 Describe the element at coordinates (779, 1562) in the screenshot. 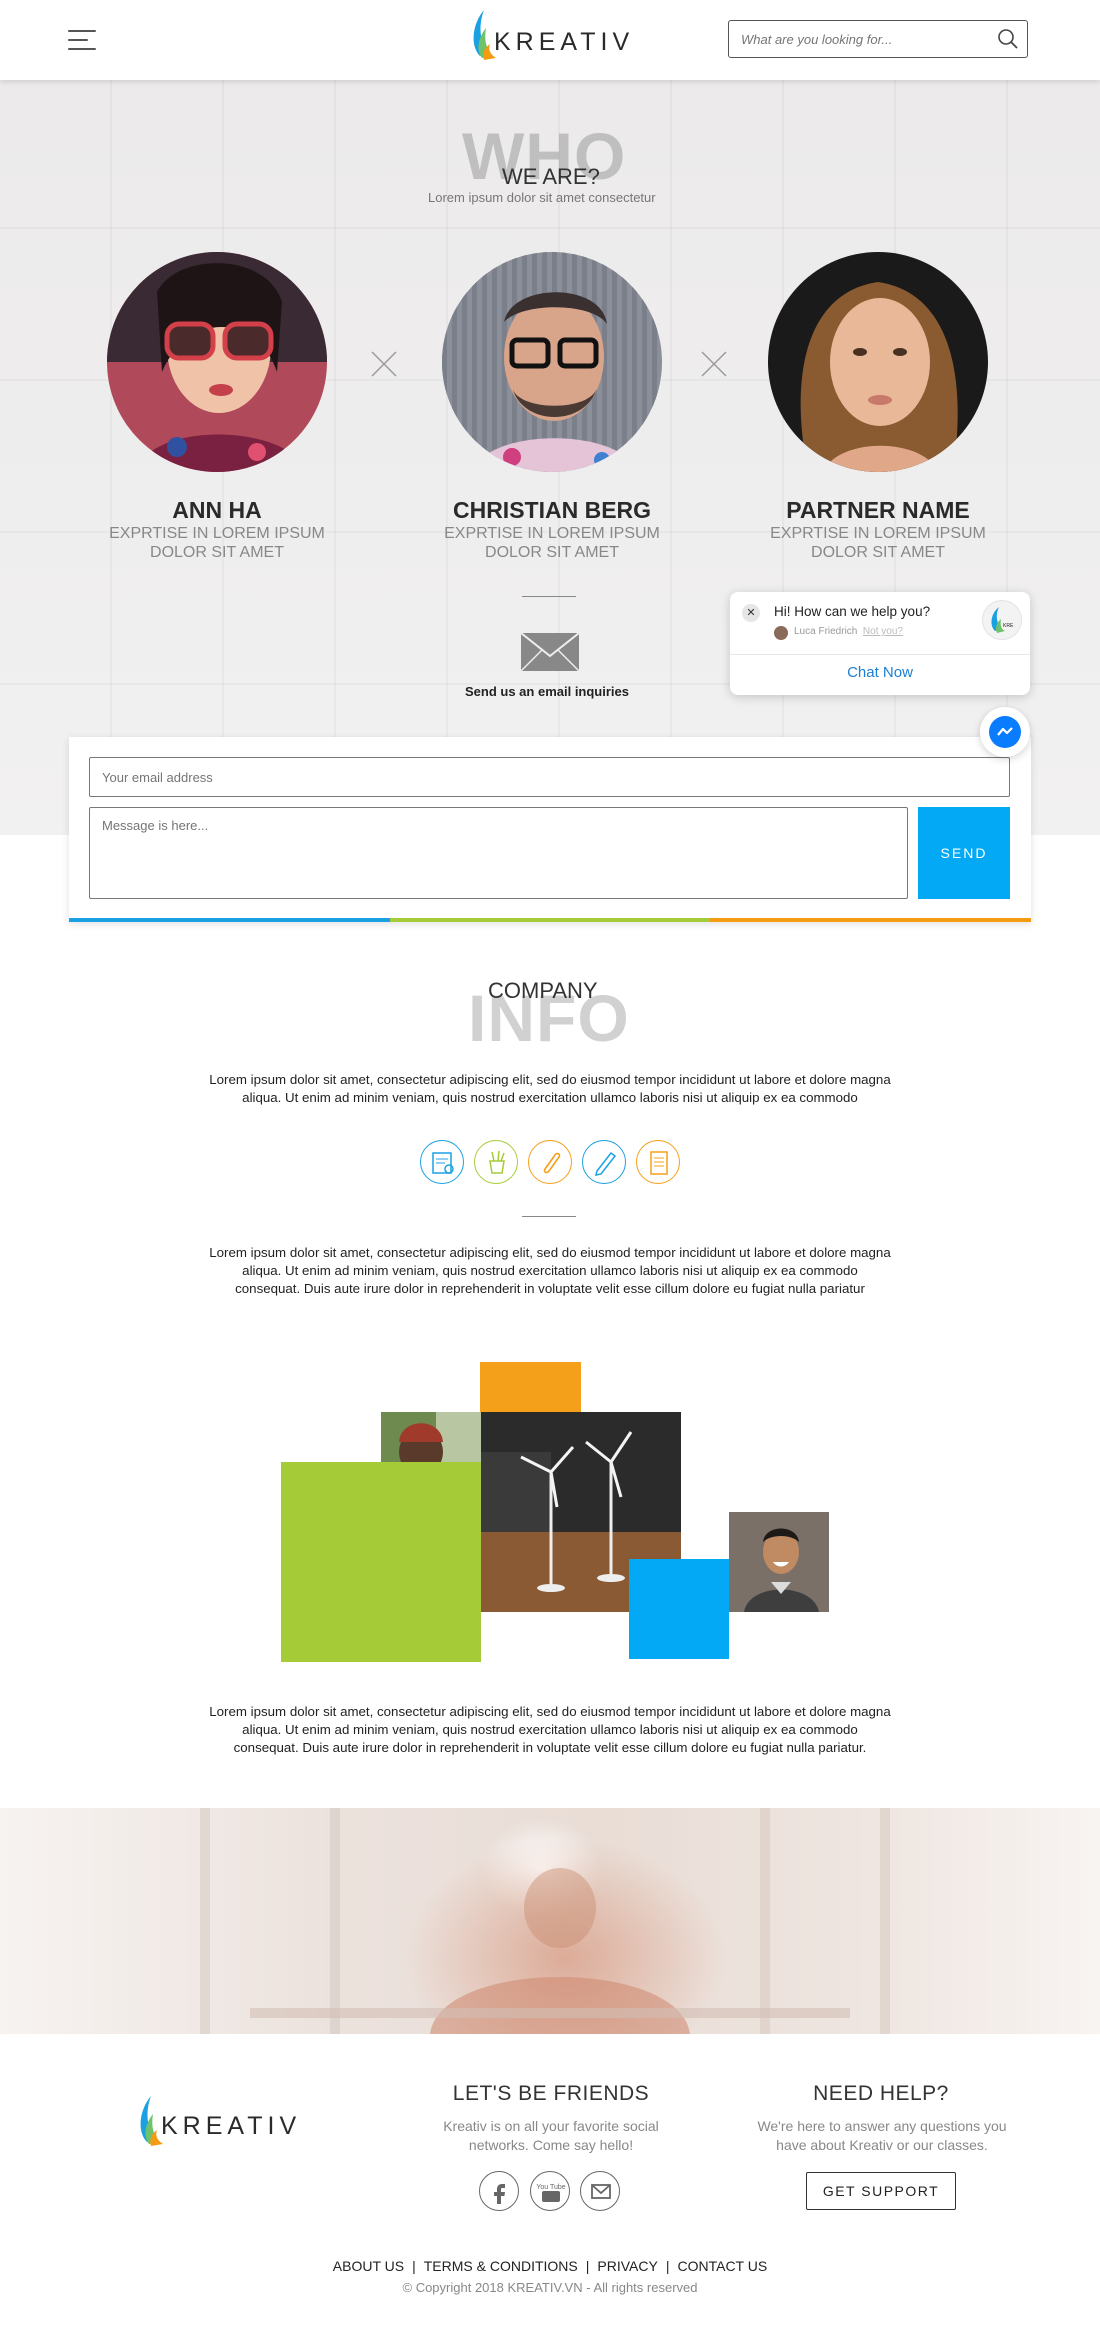

I see `collage-photo-smiling-man` at that location.